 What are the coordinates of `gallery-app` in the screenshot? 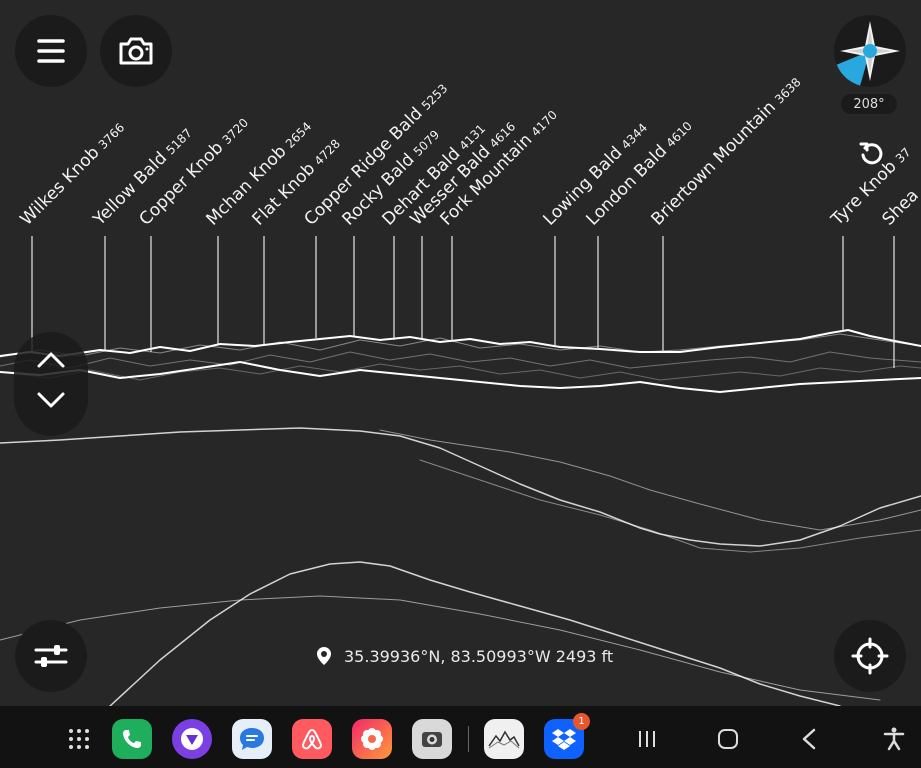 It's located at (372, 739).